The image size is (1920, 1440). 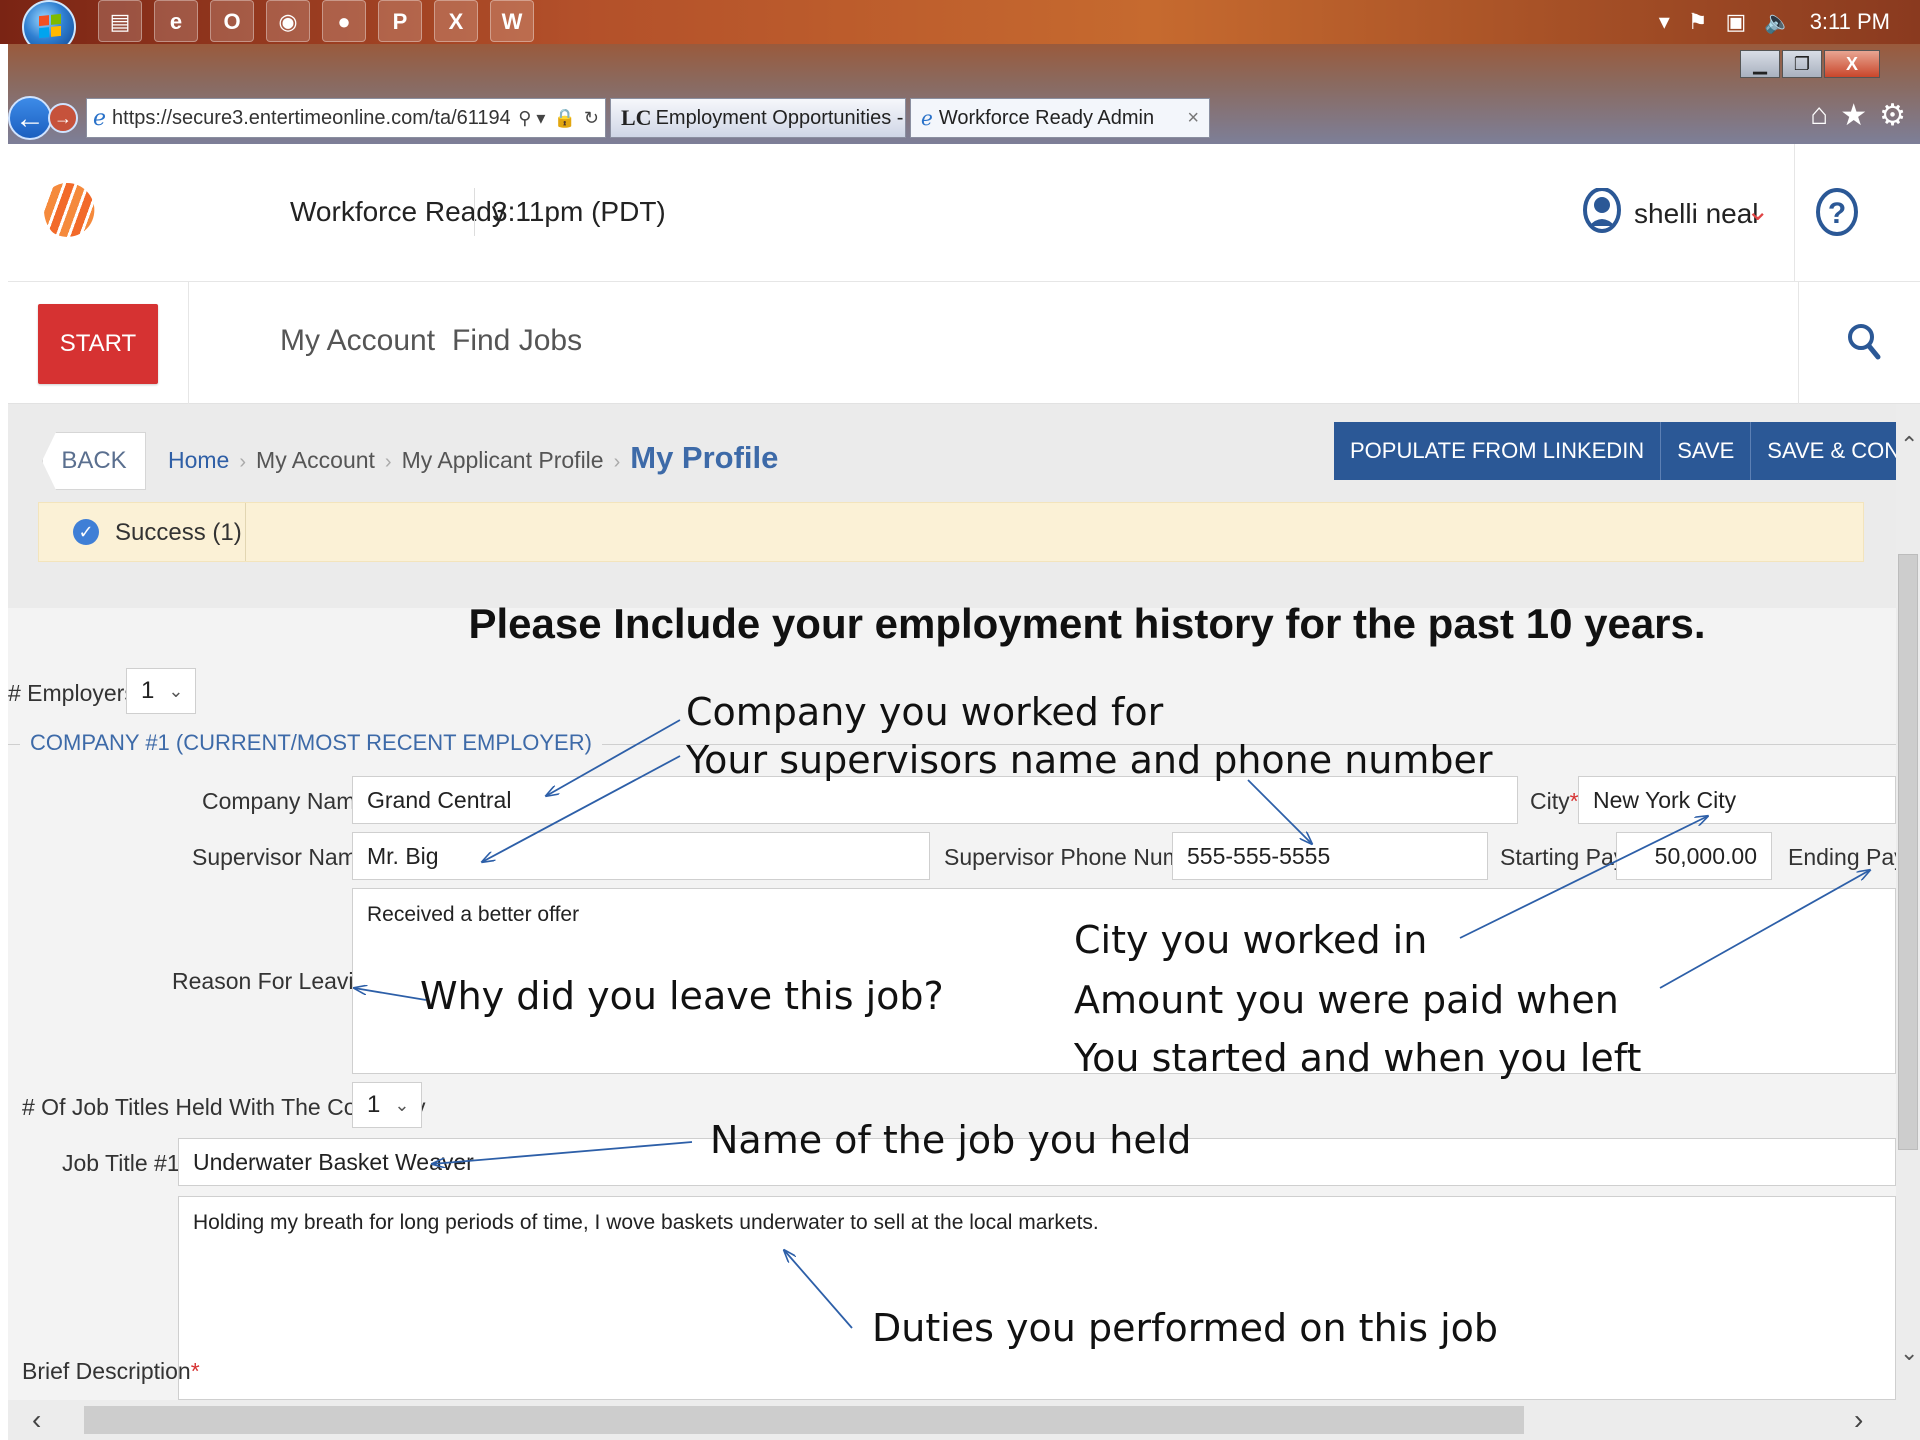 I want to click on vertical-scrollbar: ⌃ ⌄, so click(x=1908, y=902).